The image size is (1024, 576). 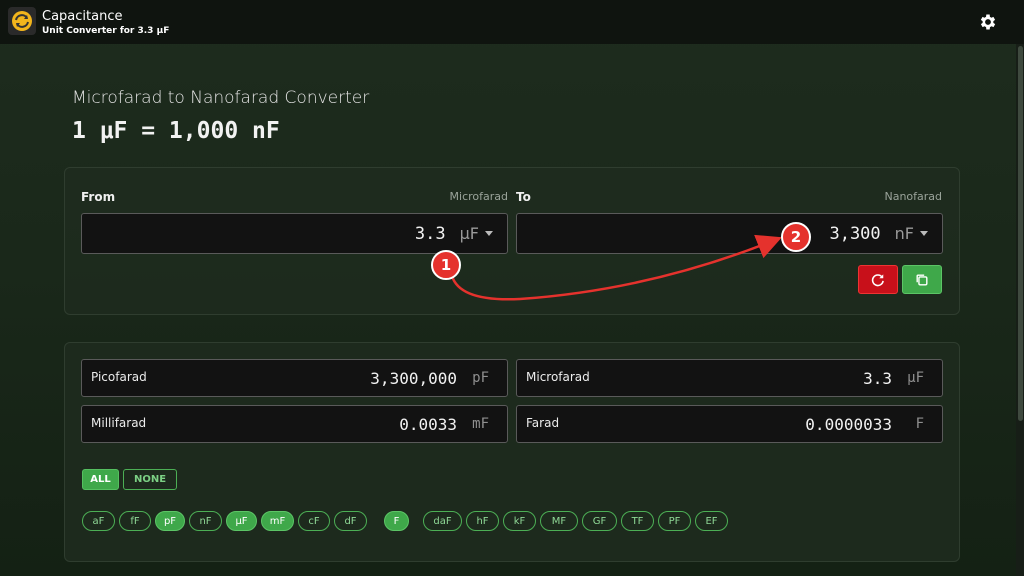 I want to click on from-value: 3.3, so click(x=430, y=233).